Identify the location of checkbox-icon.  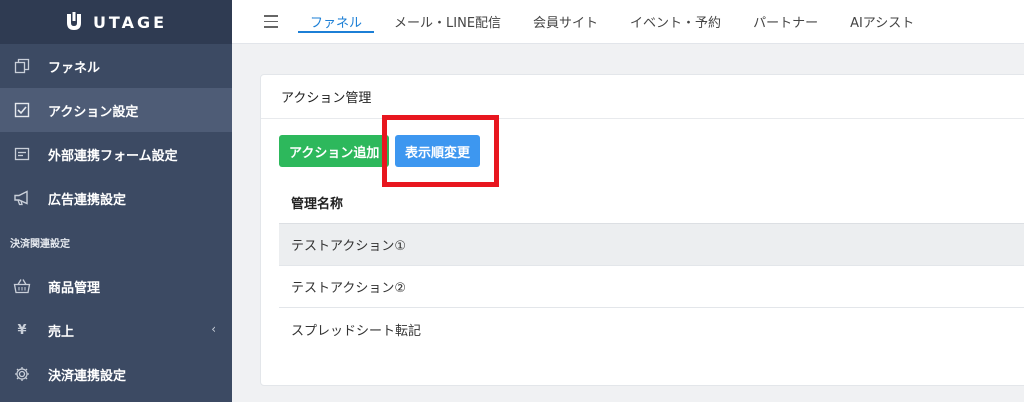
(22, 110).